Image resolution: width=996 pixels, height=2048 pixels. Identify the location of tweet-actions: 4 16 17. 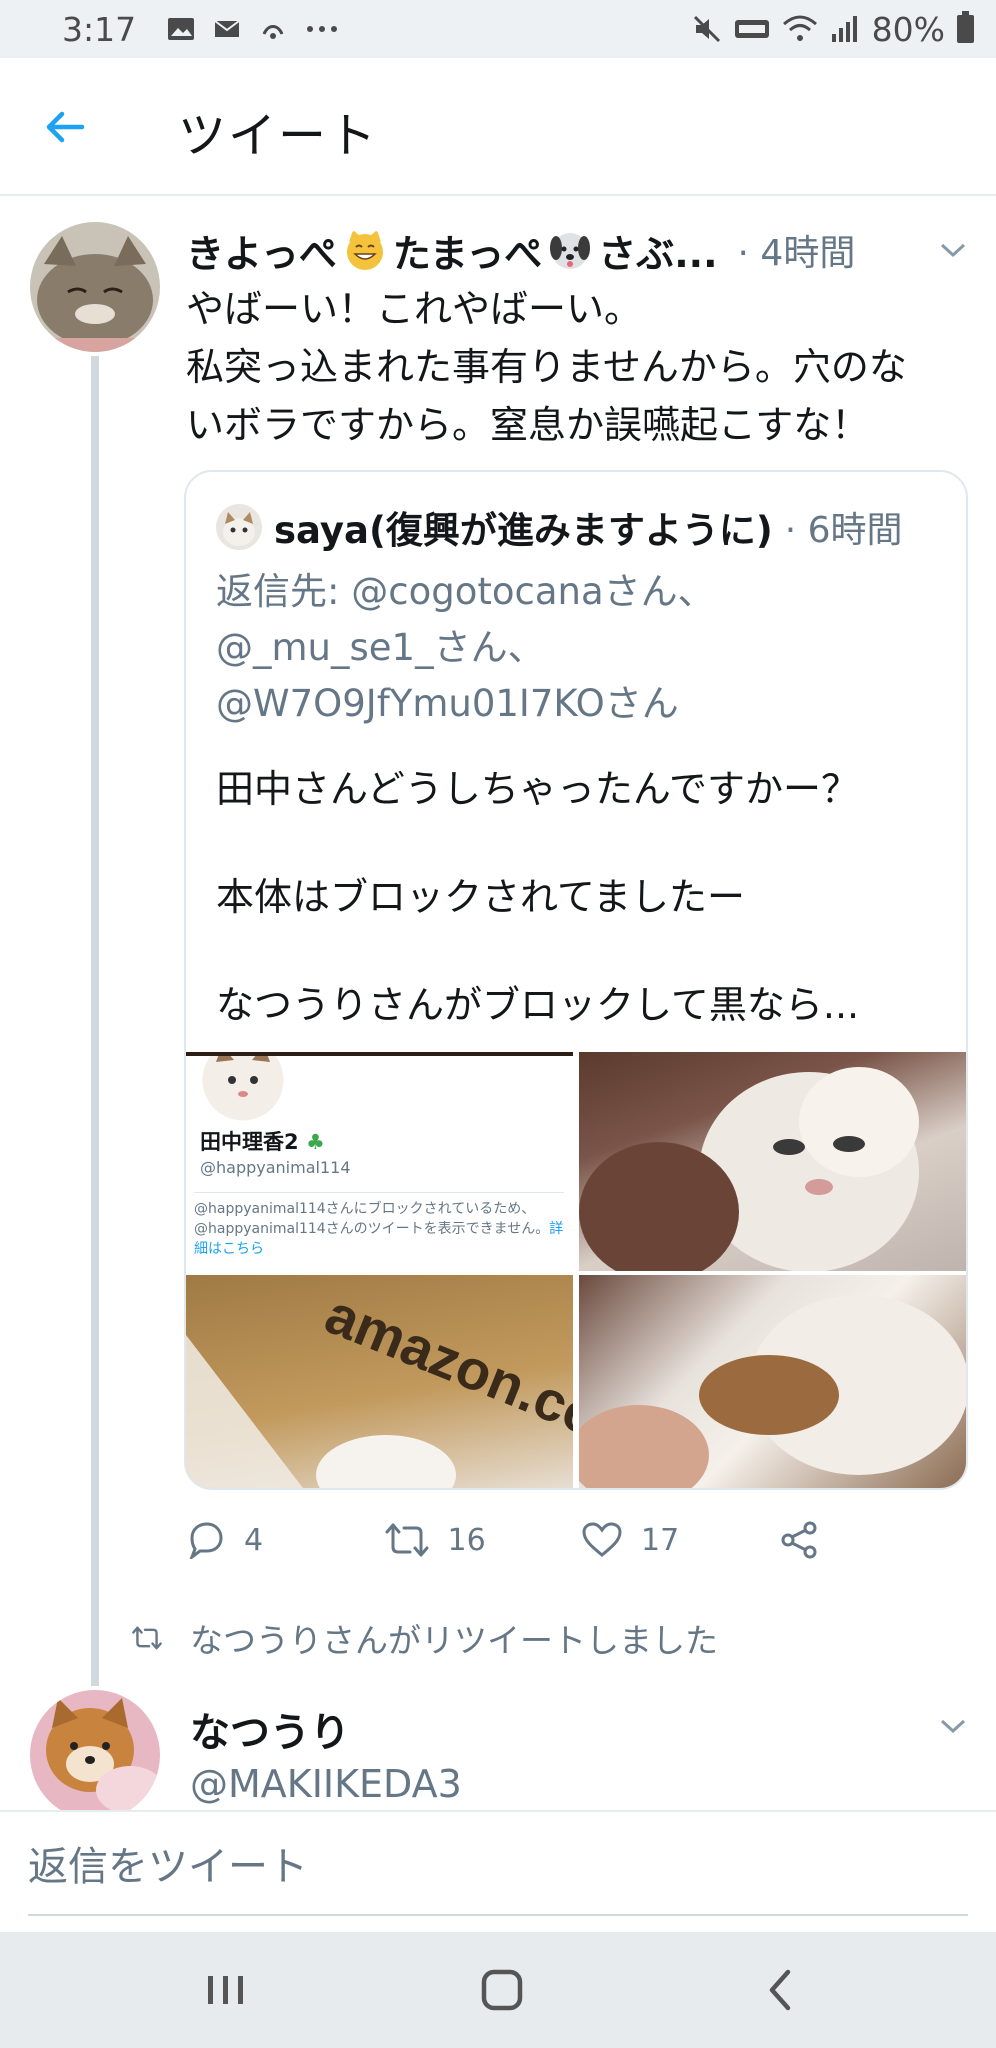
(581, 1540).